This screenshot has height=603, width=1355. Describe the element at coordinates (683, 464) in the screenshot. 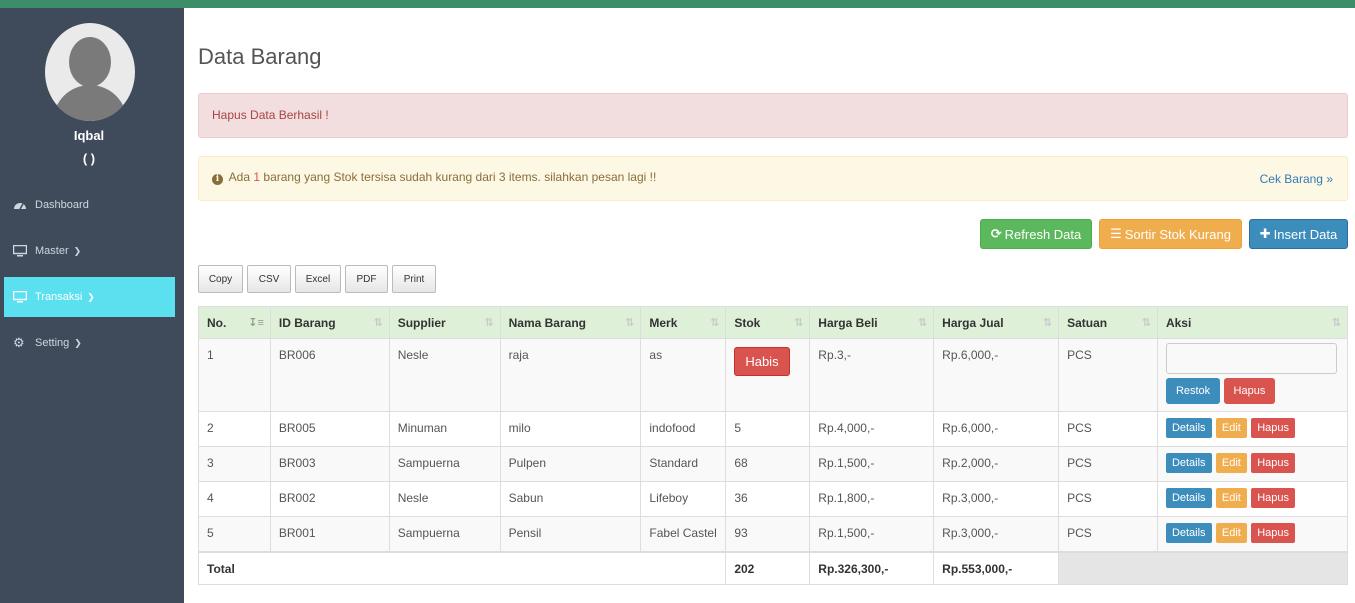

I see `cell-brand: Standard` at that location.